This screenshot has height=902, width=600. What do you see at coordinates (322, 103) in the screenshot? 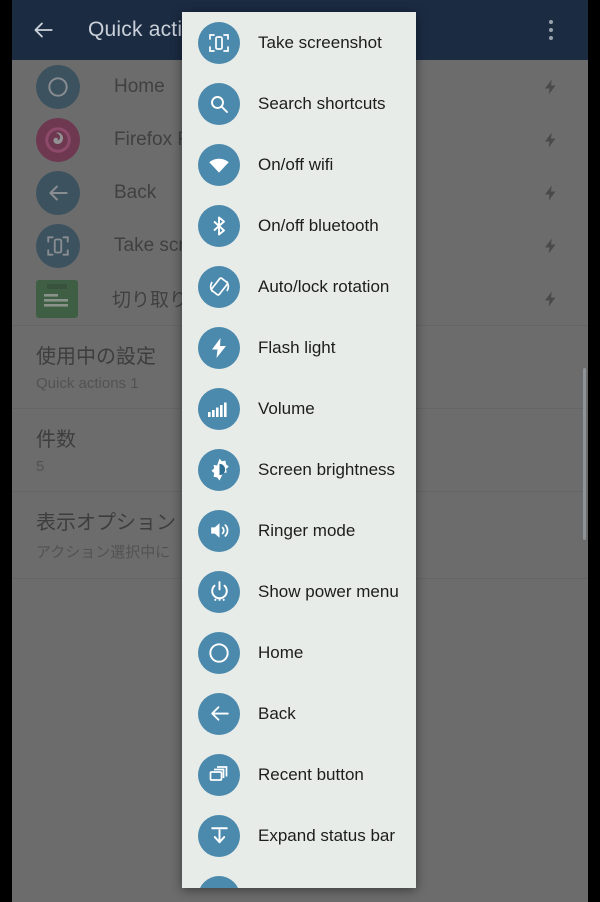
I see `dialog-item-label: Search shortcuts` at bounding box center [322, 103].